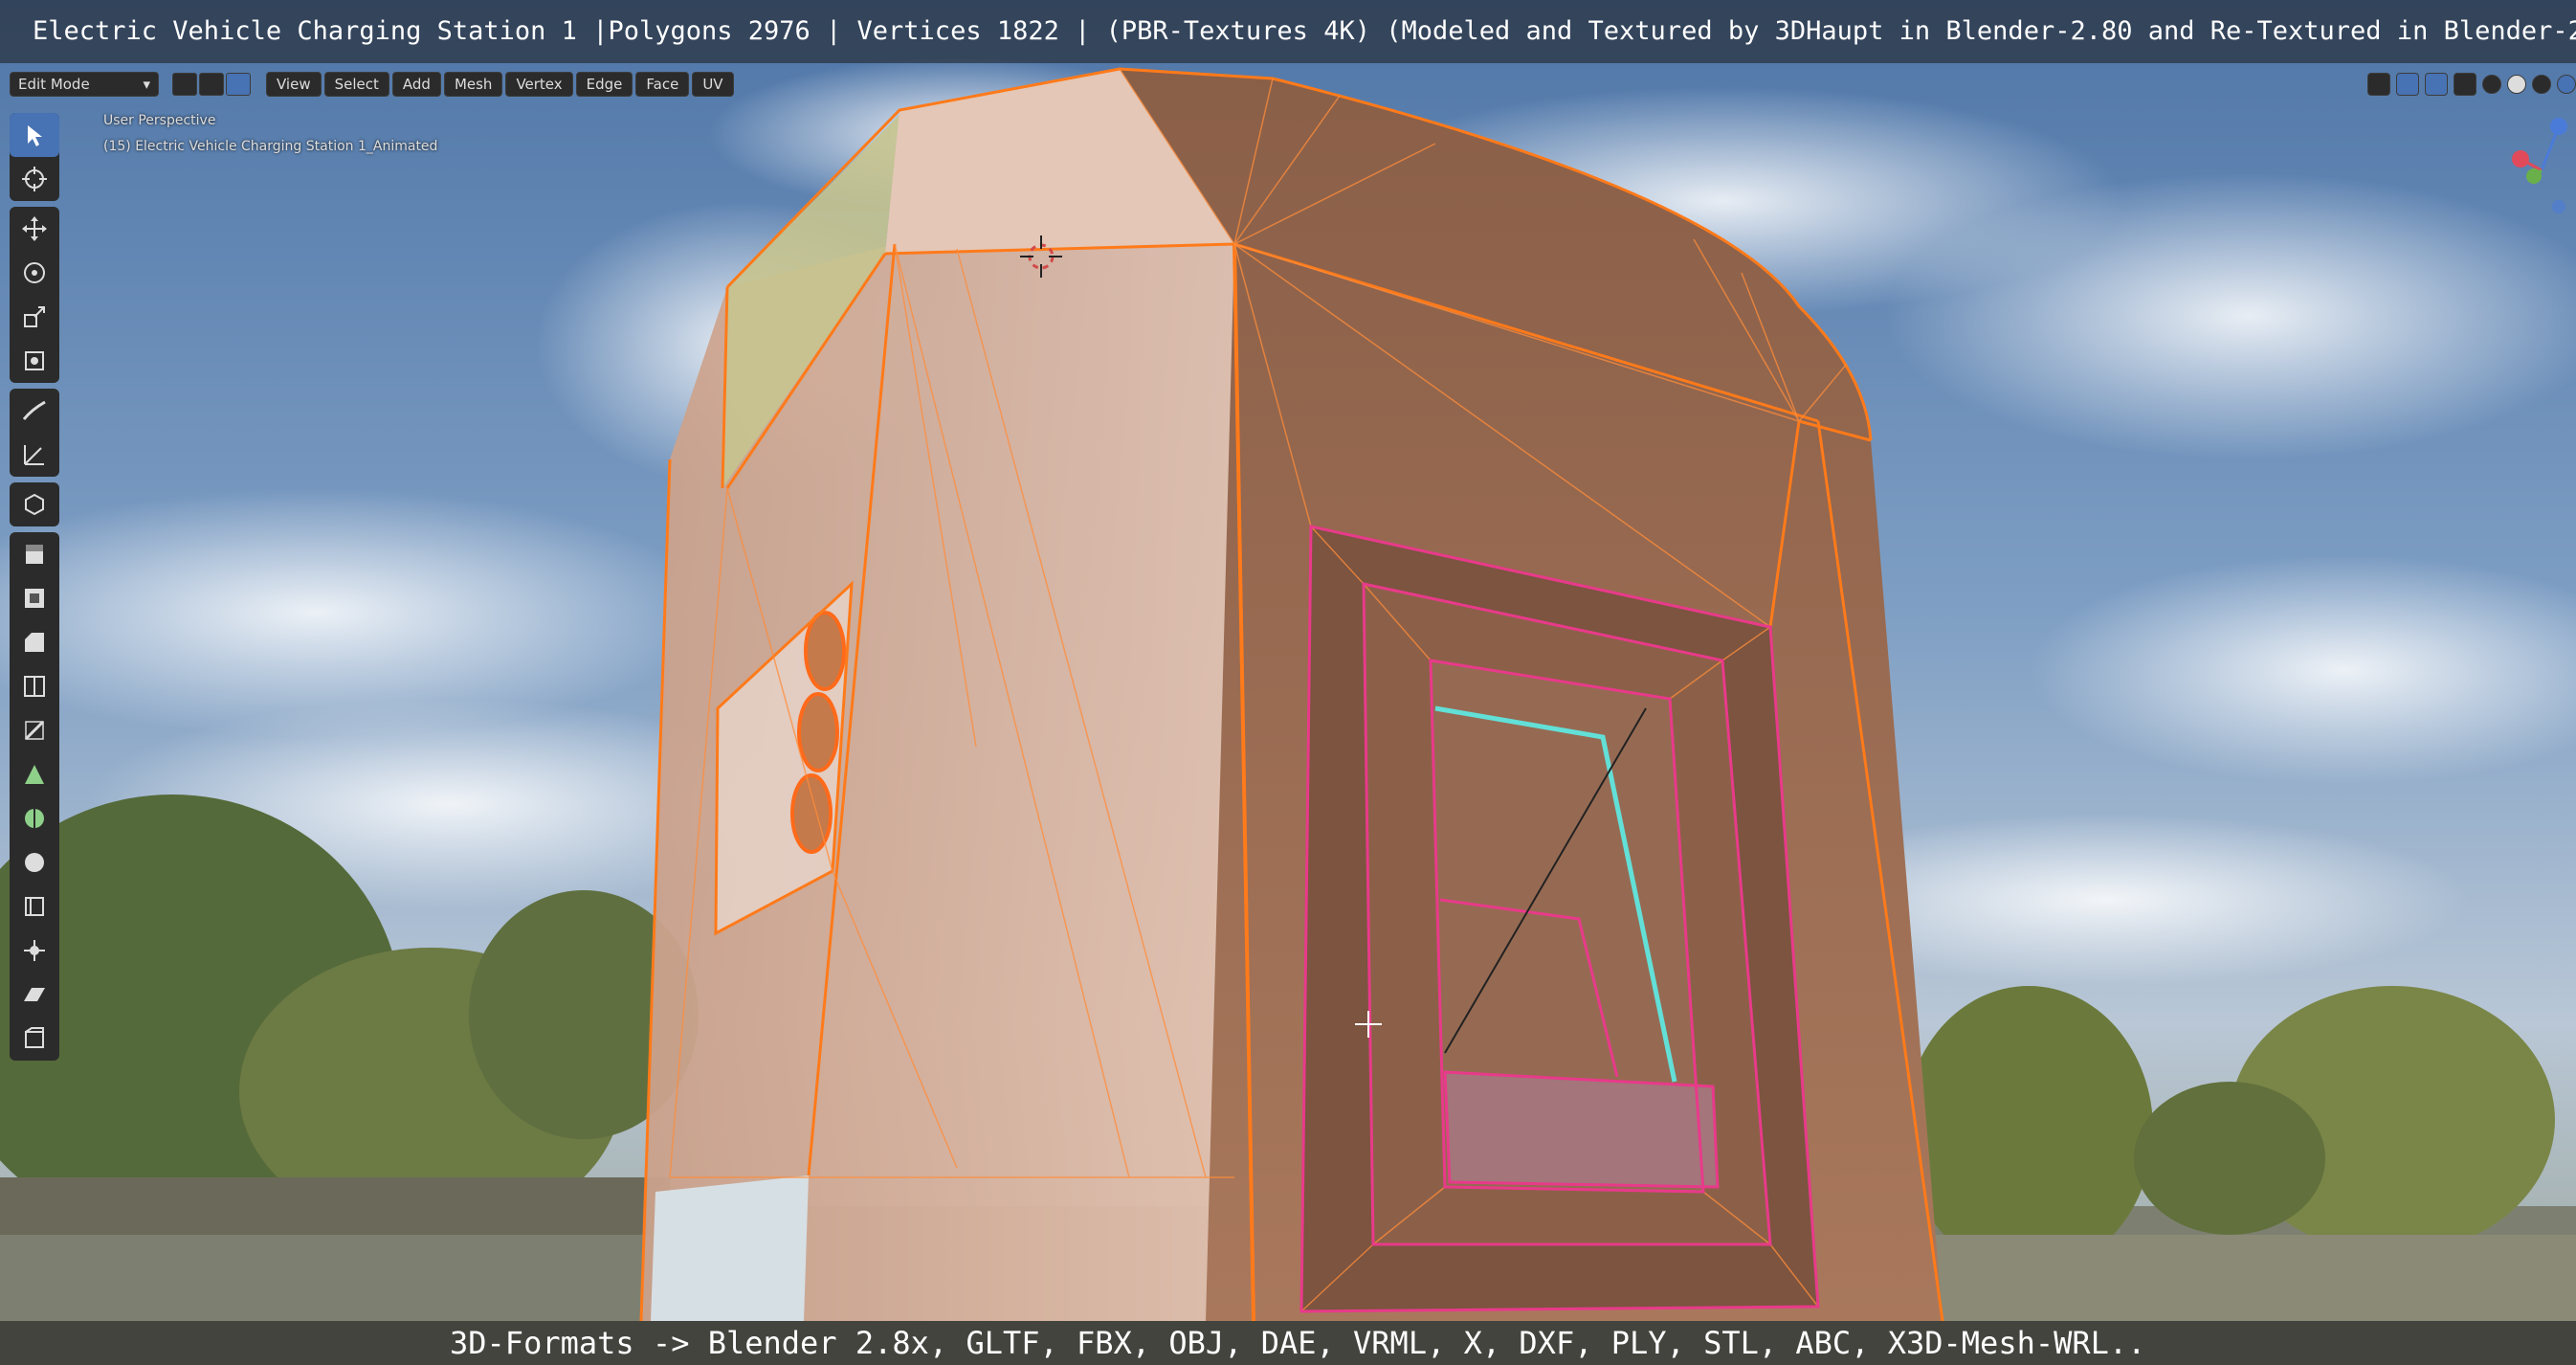  I want to click on rip-tool-icon, so click(34, 1039).